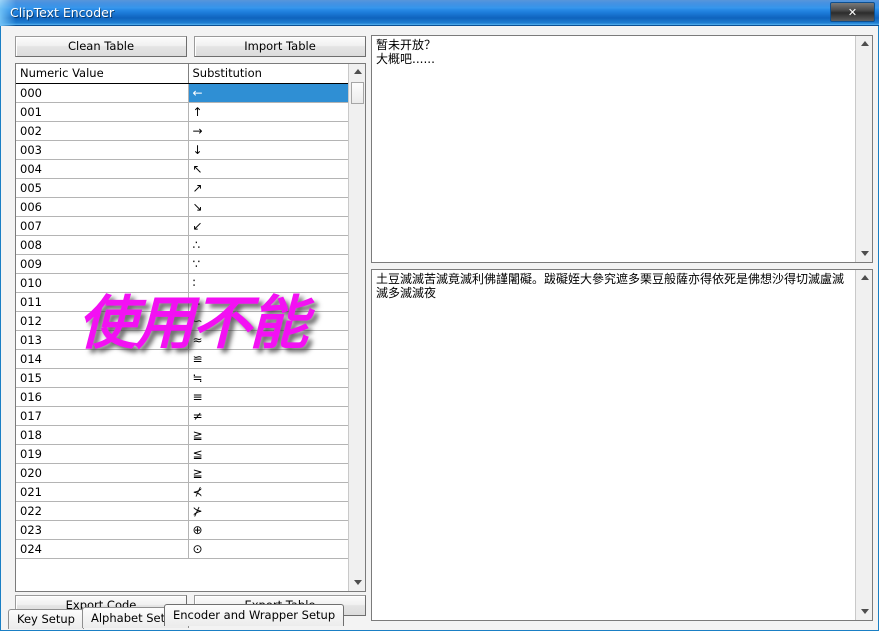 The width and height of the screenshot is (879, 631). What do you see at coordinates (102, 150) in the screenshot?
I see `cell-numeric-value: 003` at bounding box center [102, 150].